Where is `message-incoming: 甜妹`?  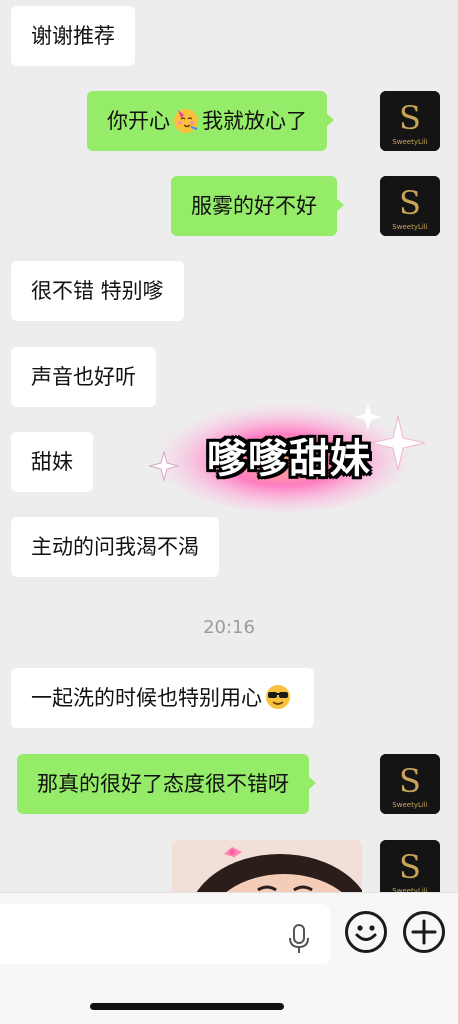 message-incoming: 甜妹 is located at coordinates (52, 462).